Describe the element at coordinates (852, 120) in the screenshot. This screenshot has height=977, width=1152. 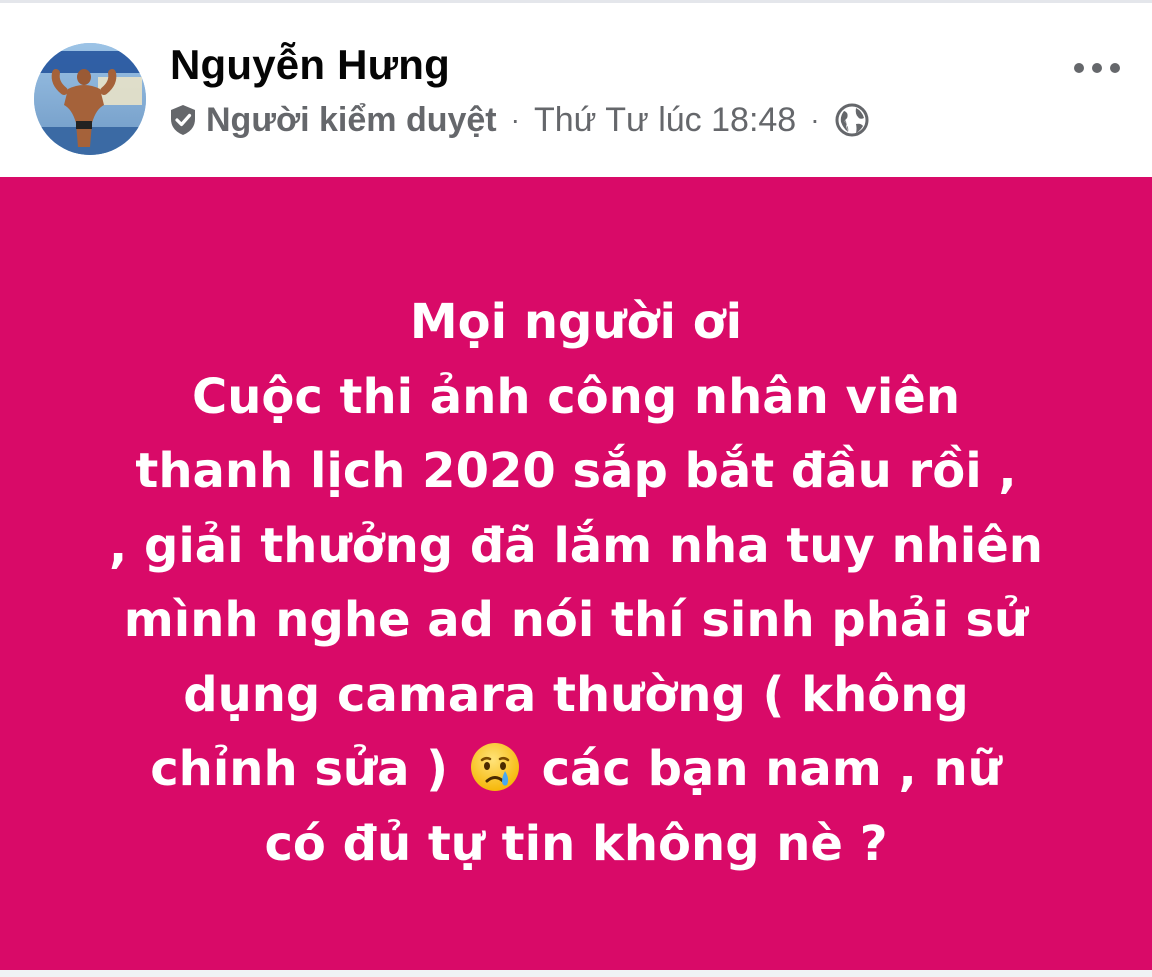
I see `globe-icon` at that location.